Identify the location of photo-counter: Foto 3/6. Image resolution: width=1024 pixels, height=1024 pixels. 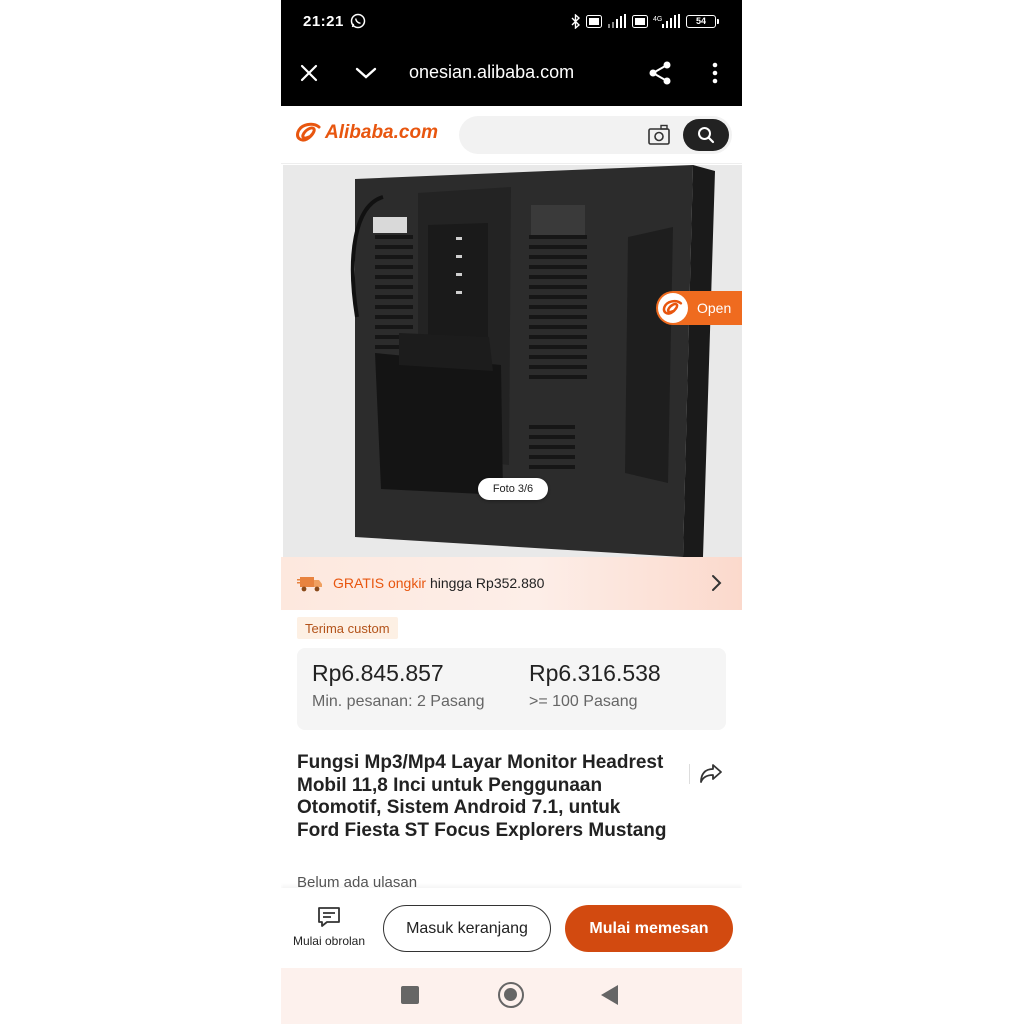
(513, 489).